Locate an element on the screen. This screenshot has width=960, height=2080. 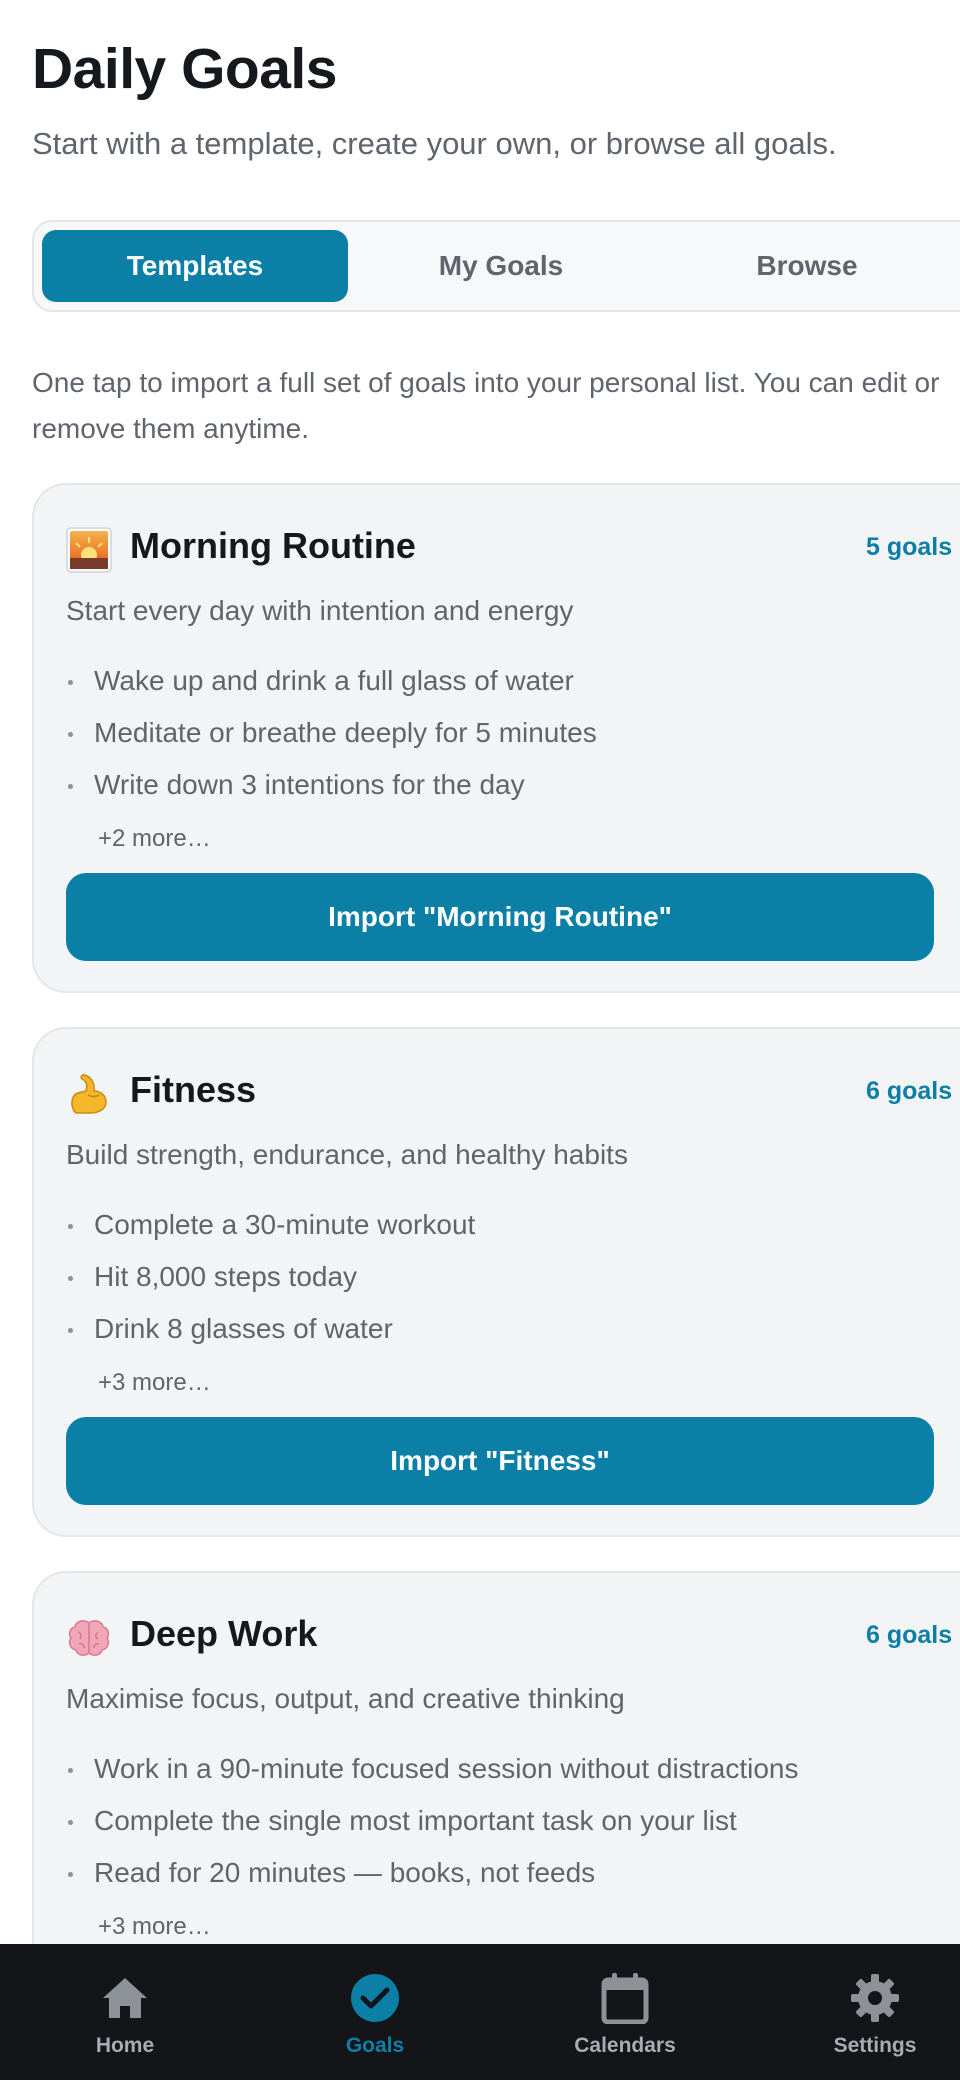
goal-count: 5 goals is located at coordinates (909, 547).